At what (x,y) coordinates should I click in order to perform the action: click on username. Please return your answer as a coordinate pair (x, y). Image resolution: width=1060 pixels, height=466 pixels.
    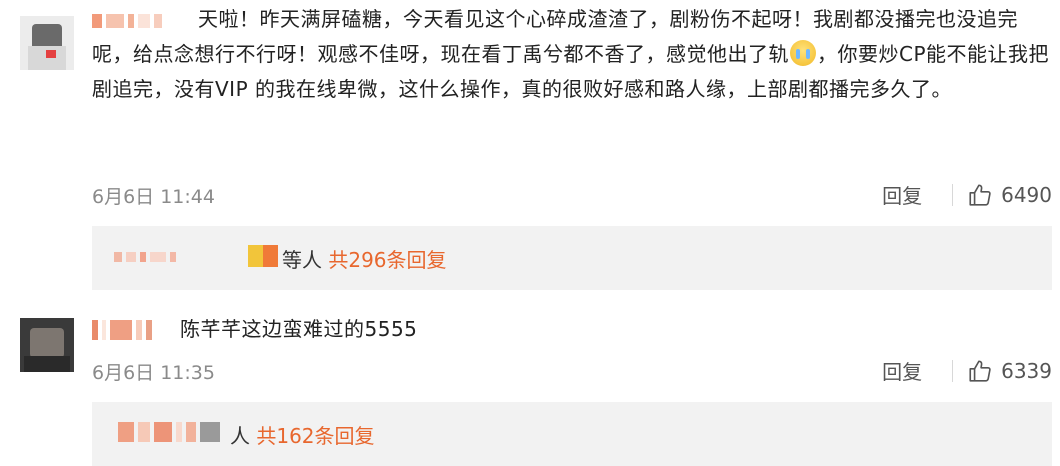
    Looking at the image, I should click on (122, 330).